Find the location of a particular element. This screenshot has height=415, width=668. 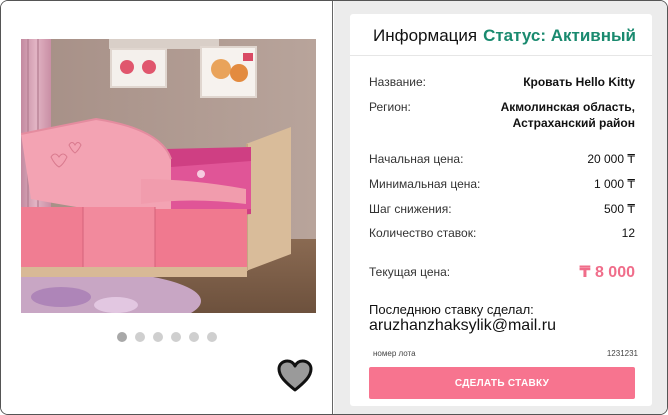

panel-header: Информация Статус: Активный is located at coordinates (501, 35).